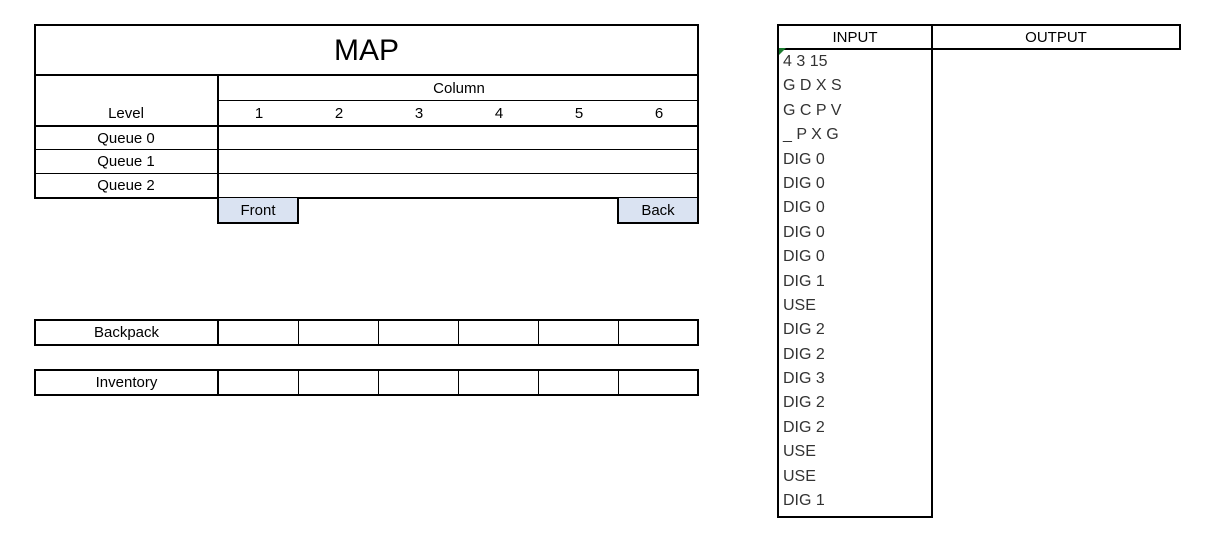 The image size is (1208, 541). What do you see at coordinates (499, 113) in the screenshot?
I see `column-number-4: 4` at bounding box center [499, 113].